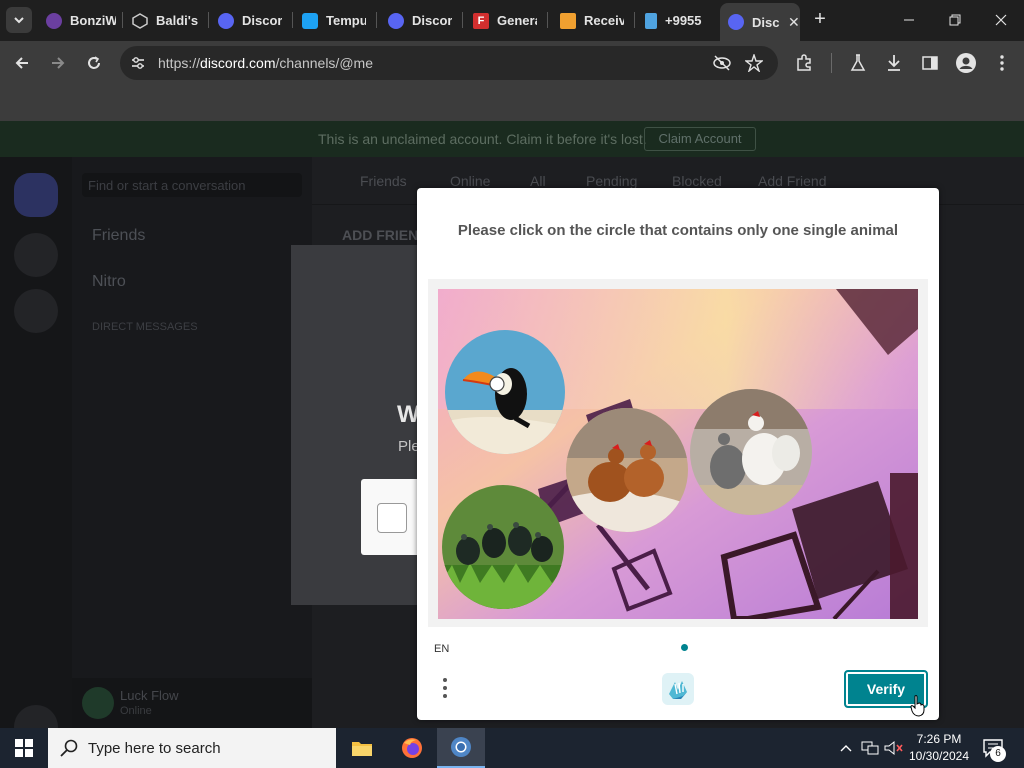 The image size is (1024, 768). I want to click on claim-account-button: Claim Account, so click(700, 139).